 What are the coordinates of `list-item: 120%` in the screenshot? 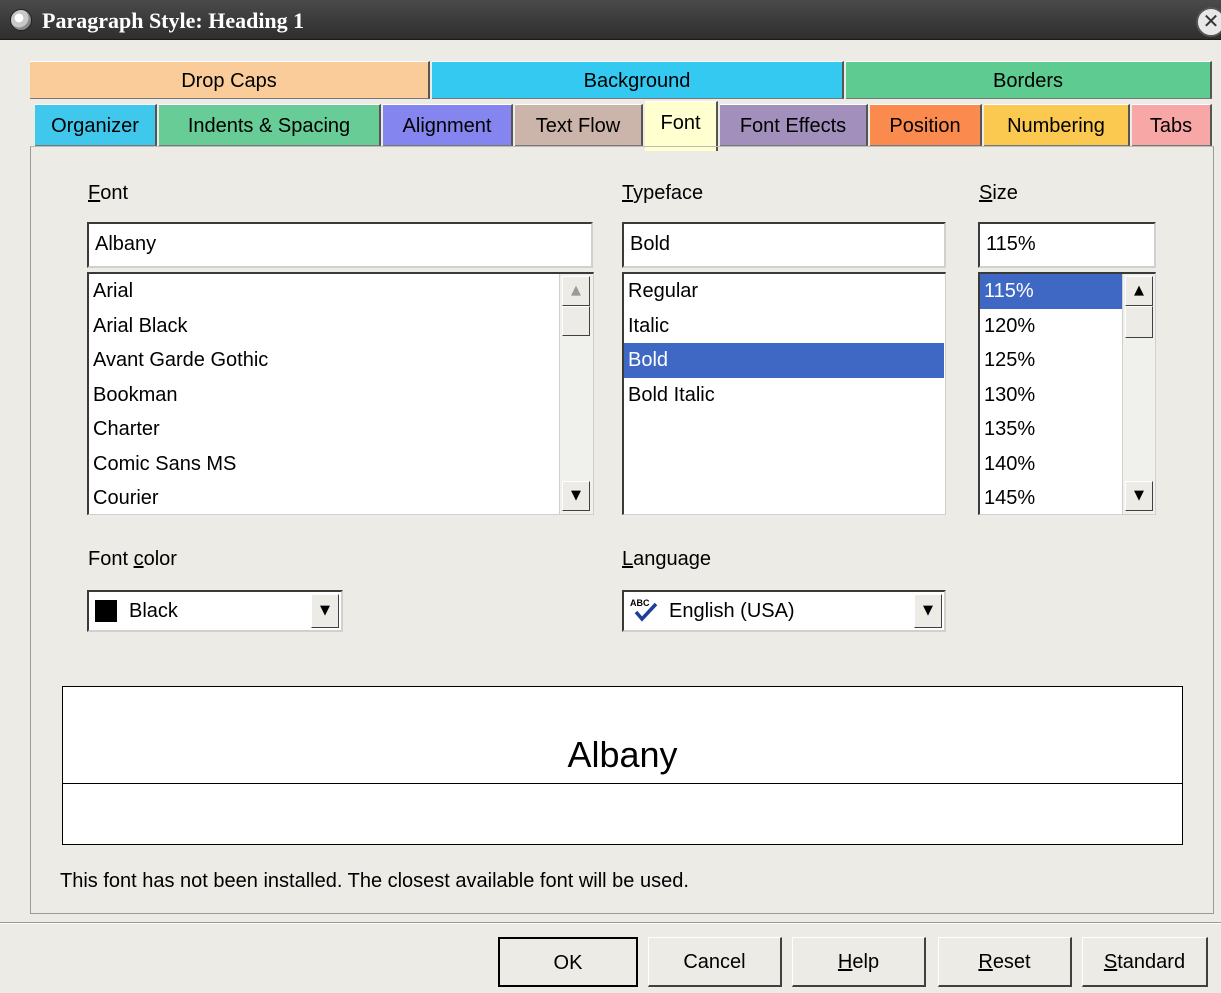 It's located at (1052, 326).